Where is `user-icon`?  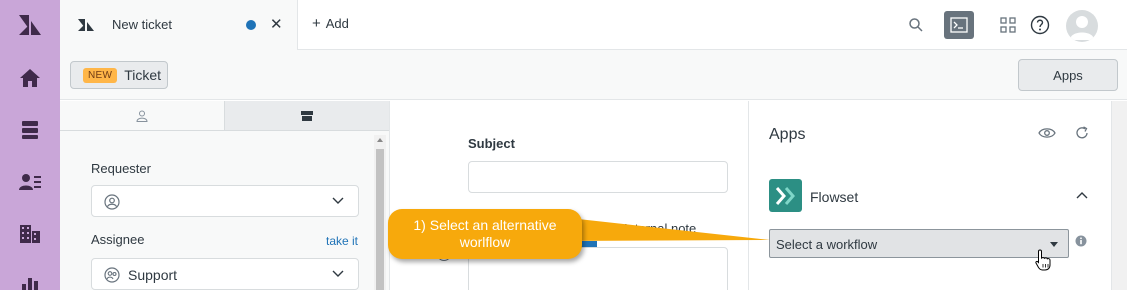 user-icon is located at coordinates (142, 116).